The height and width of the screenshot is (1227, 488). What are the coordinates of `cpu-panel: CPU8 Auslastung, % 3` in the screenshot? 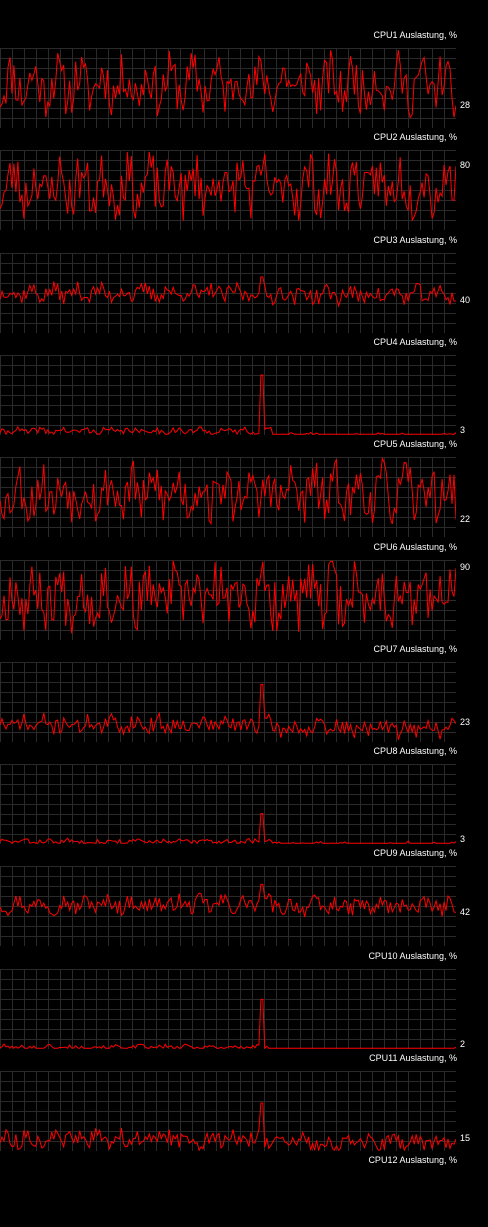 It's located at (244, 780).